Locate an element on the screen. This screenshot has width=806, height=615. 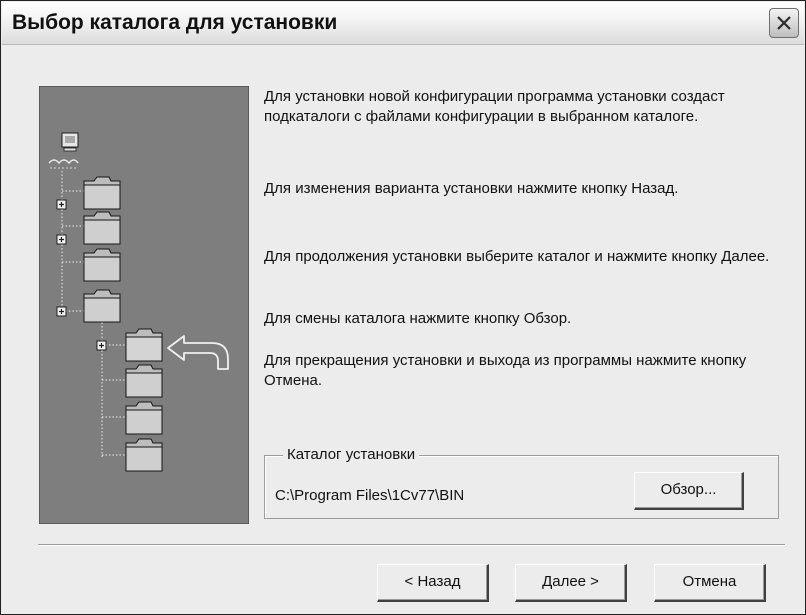
separator is located at coordinates (411, 545).